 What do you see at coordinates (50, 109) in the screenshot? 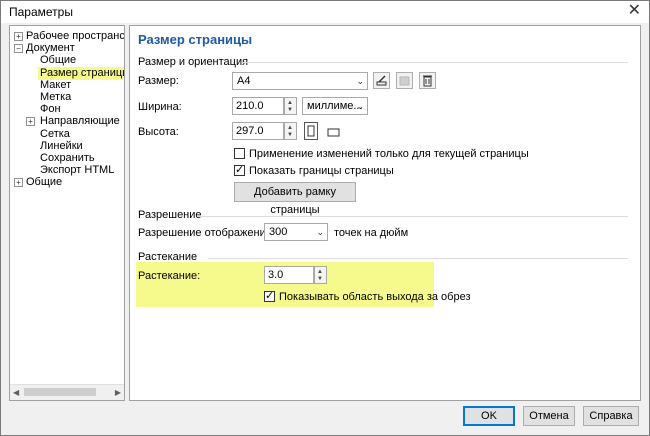
I see `tree-item: Фон` at bounding box center [50, 109].